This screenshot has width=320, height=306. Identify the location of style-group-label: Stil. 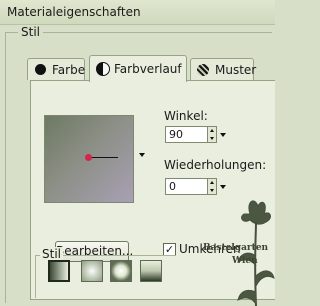
(30, 32).